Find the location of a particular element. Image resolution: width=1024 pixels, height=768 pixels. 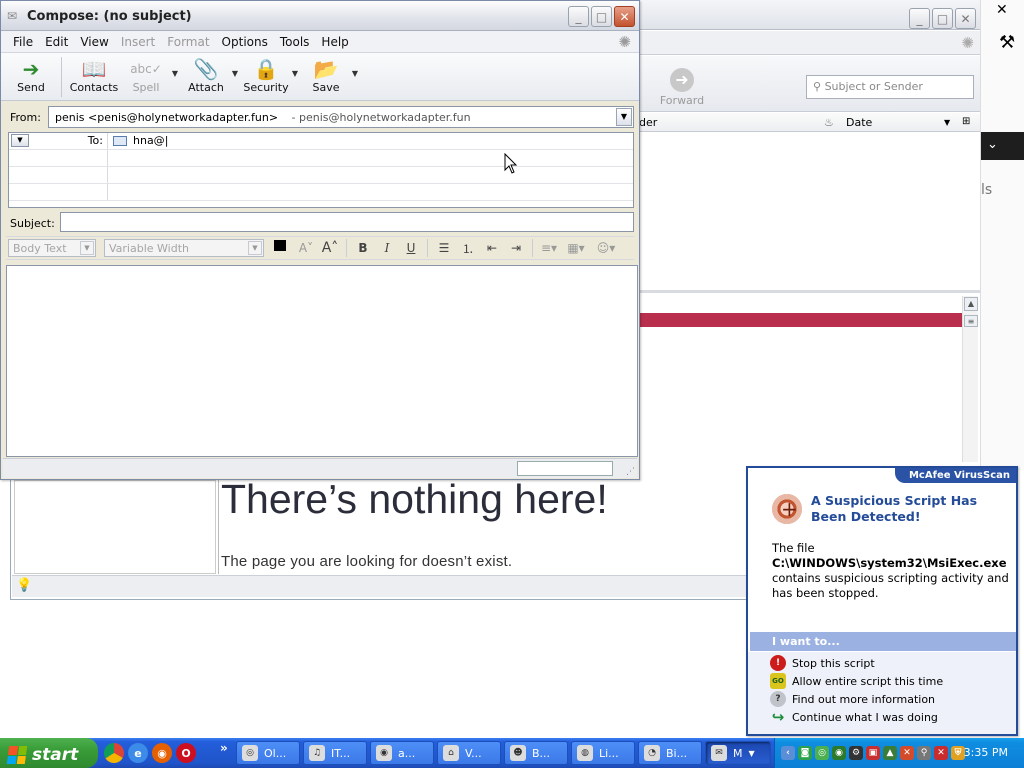

forward-button: ➜ Forward is located at coordinates (682, 87).